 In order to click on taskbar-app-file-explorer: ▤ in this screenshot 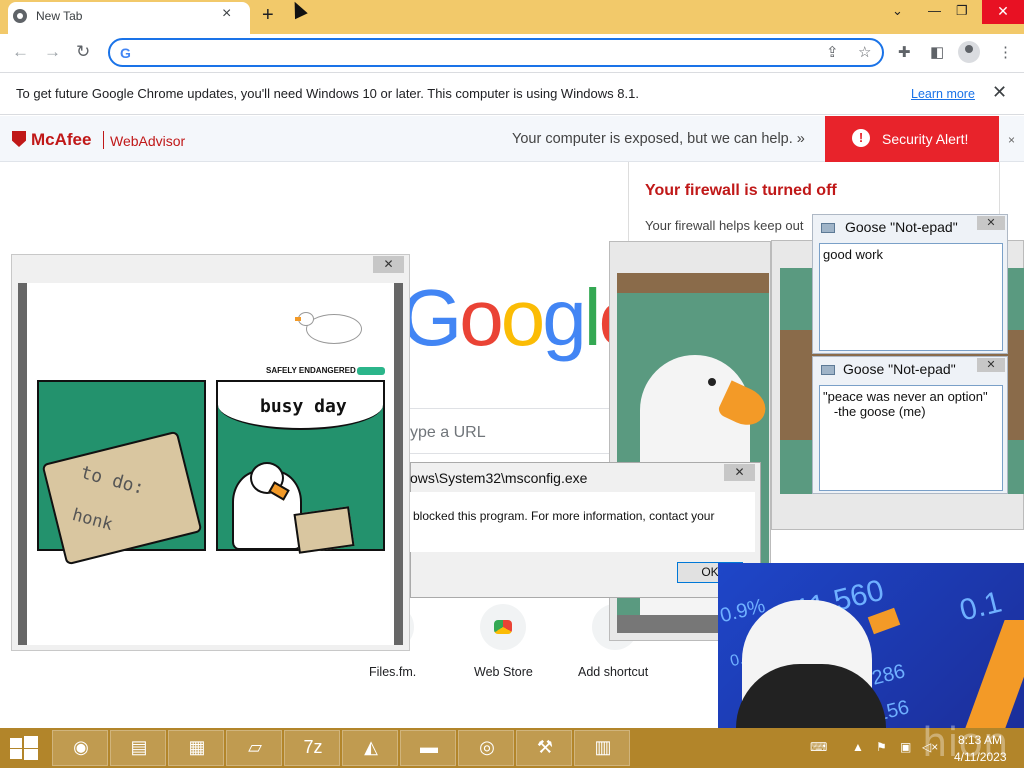, I will do `click(138, 748)`.